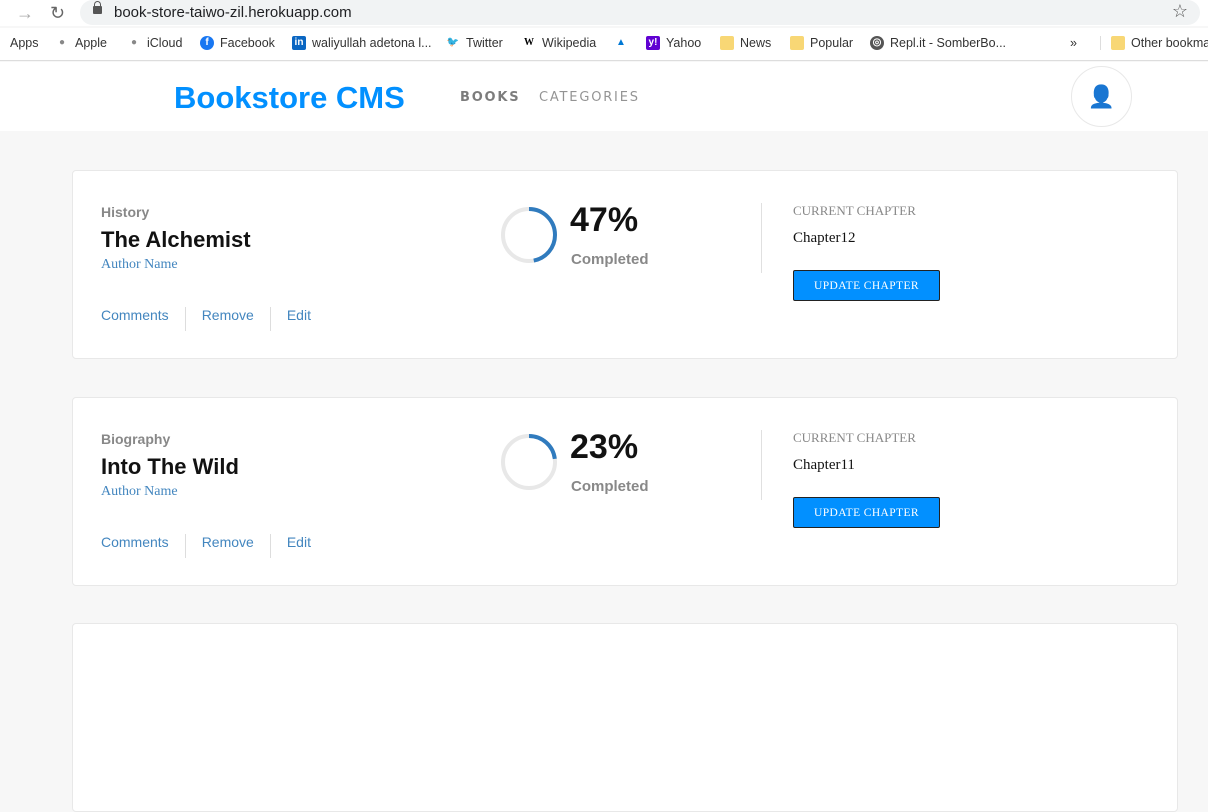 This screenshot has height=812, width=1208. Describe the element at coordinates (824, 238) in the screenshot. I see `current-chapter: Chapter12` at that location.